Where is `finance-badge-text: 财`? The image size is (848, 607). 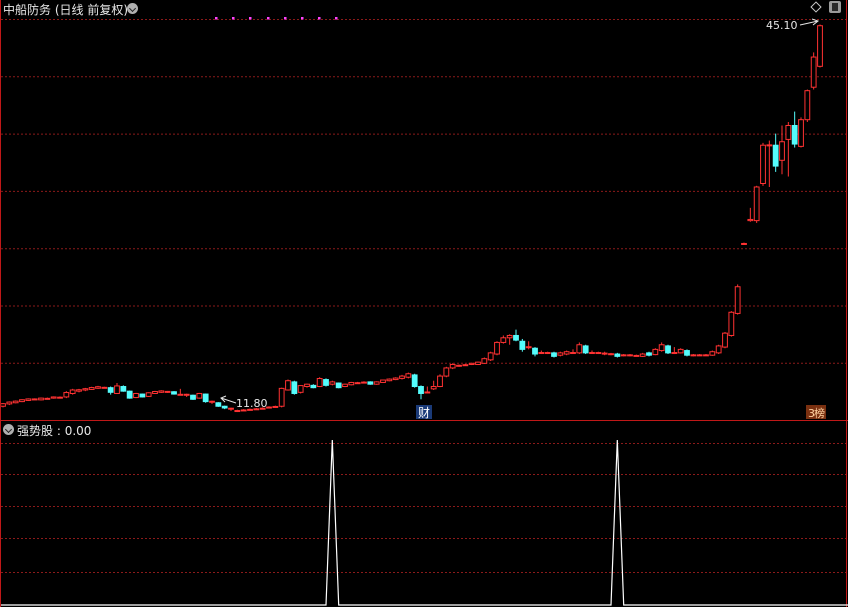
finance-badge-text: 财 is located at coordinates (424, 413).